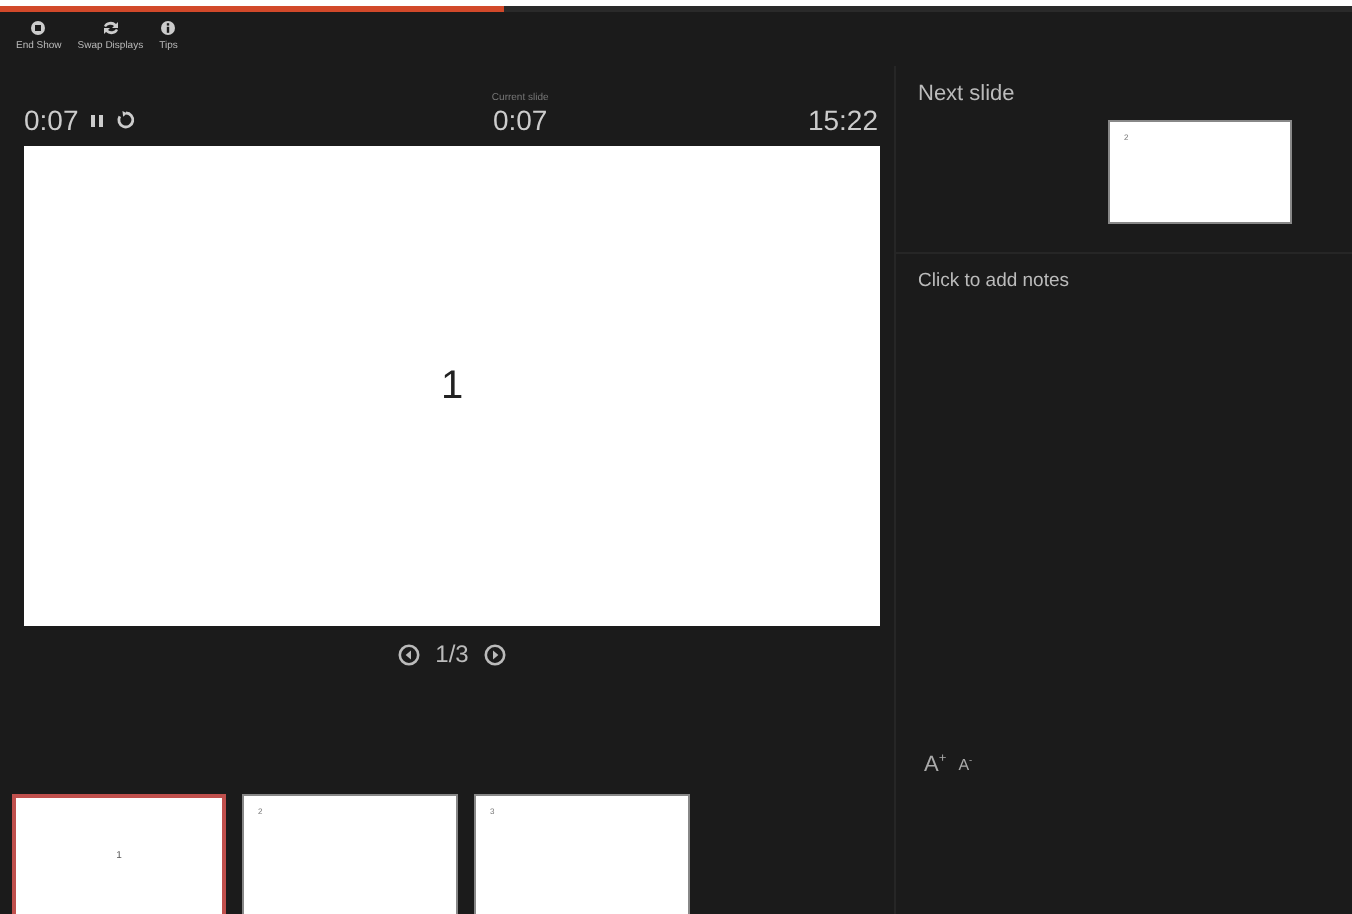  What do you see at coordinates (168, 28) in the screenshot?
I see `info-icon` at bounding box center [168, 28].